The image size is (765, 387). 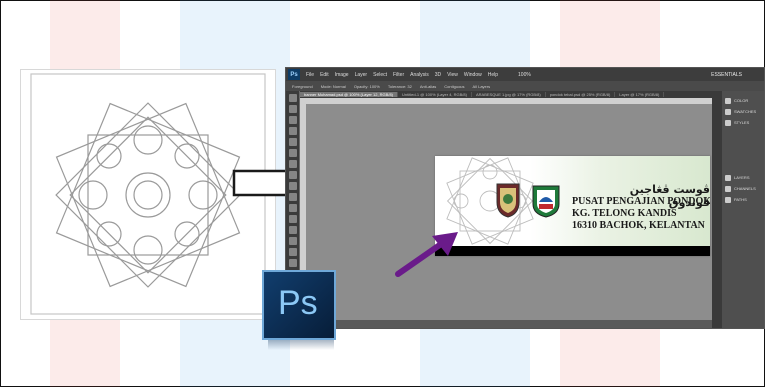 What do you see at coordinates (482, 86) in the screenshot?
I see `option-all-layers: All Layers` at bounding box center [482, 86].